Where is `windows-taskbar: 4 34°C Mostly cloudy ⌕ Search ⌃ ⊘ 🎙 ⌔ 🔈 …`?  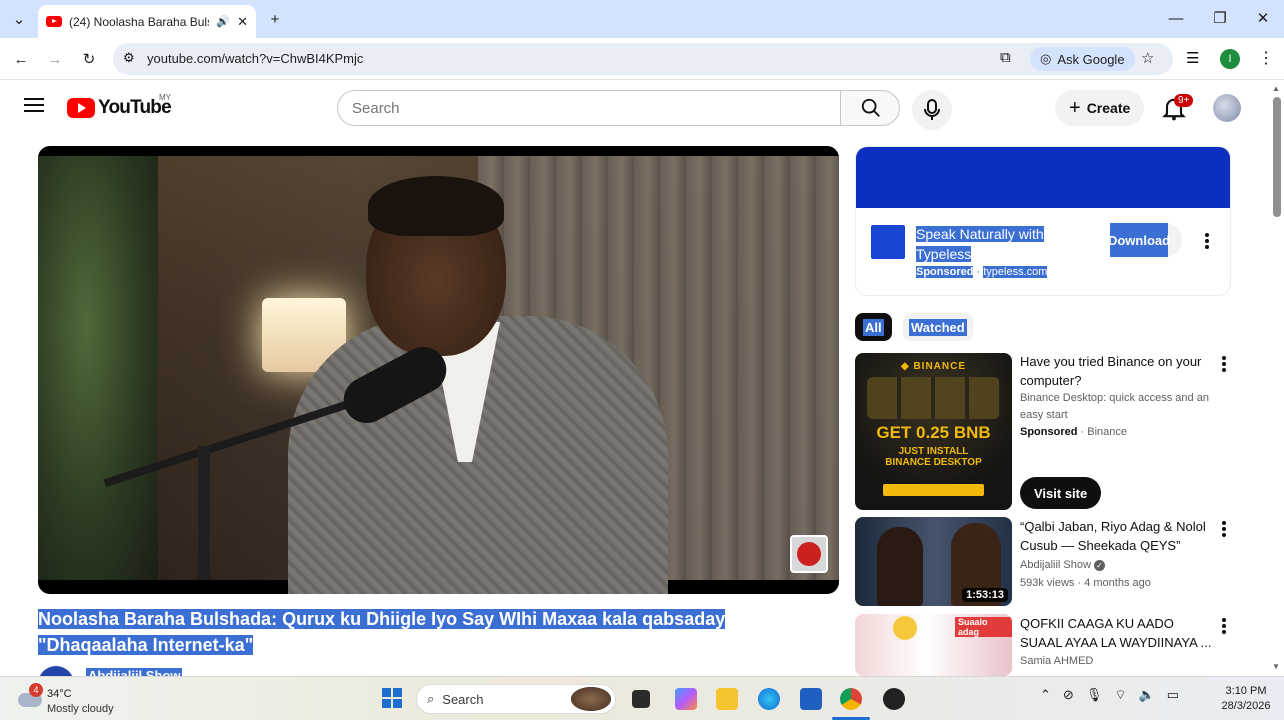
windows-taskbar: 4 34°C Mostly cloudy ⌕ Search ⌃ ⊘ 🎙 ⌔ 🔈 … is located at coordinates (642, 698).